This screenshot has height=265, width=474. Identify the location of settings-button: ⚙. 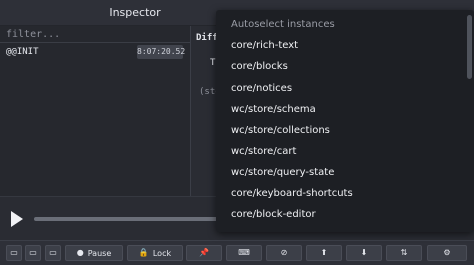
(447, 253).